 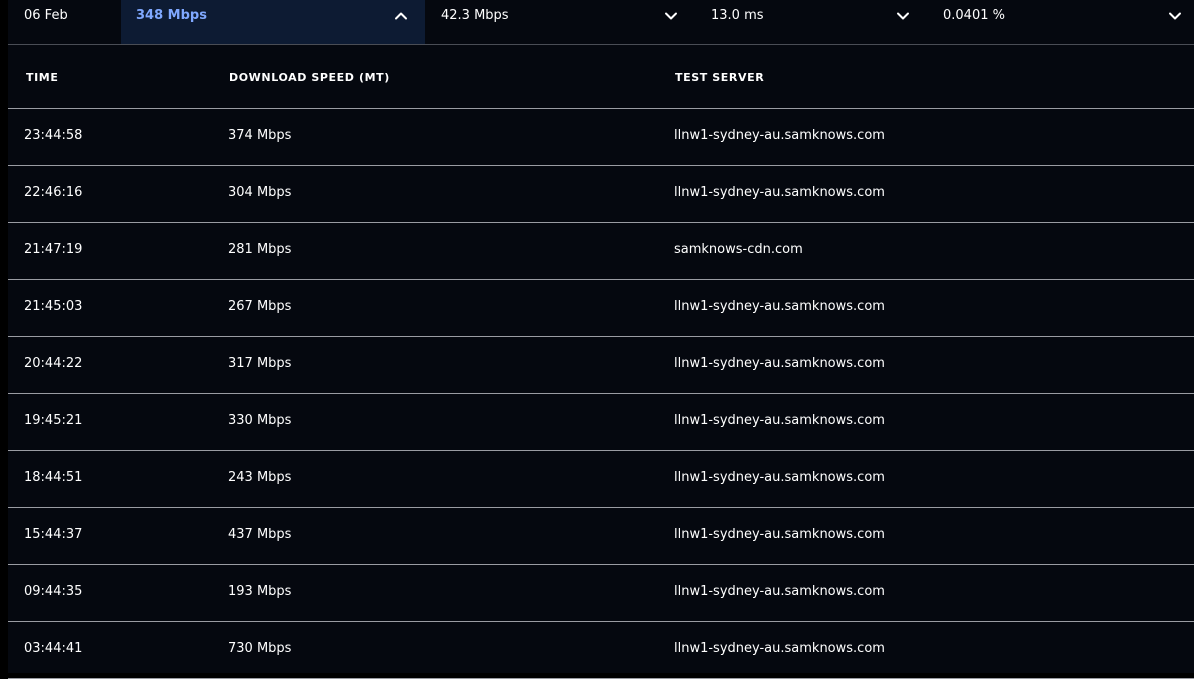 I want to click on table-row: 21:47:19 281 Mbps samknows-cdn.com, so click(x=601, y=251).